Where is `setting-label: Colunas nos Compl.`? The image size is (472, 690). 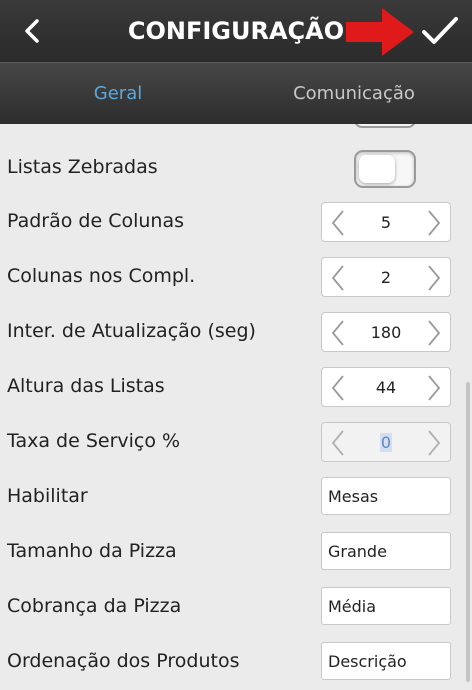 setting-label: Colunas nos Compl. is located at coordinates (101, 276).